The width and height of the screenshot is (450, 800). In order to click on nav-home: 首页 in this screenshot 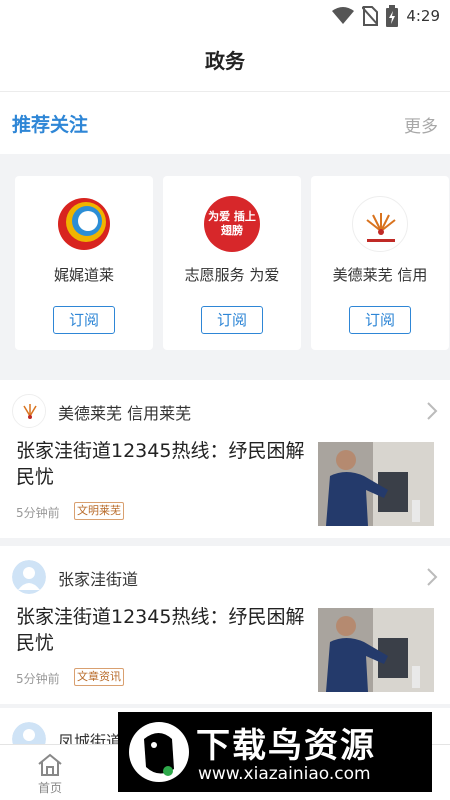, I will do `click(50, 774)`.